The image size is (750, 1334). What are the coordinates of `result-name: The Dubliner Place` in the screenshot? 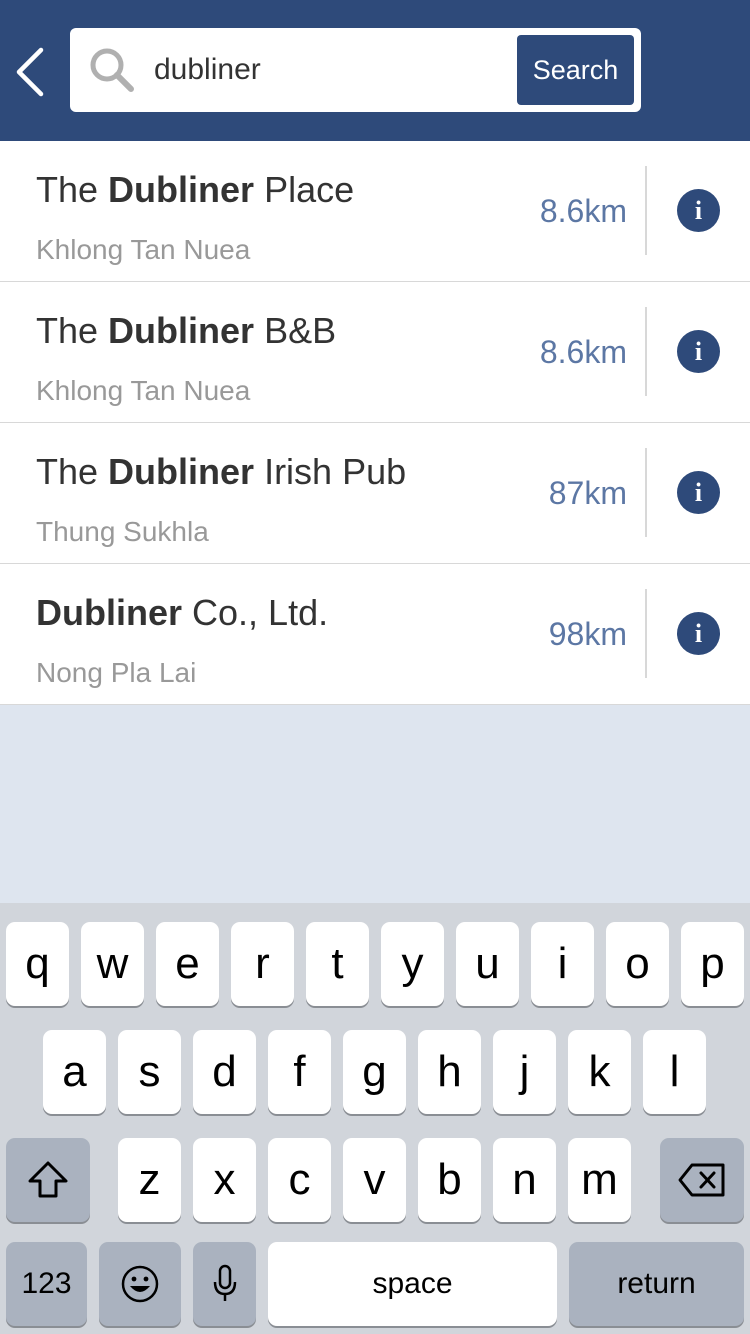 It's located at (195, 189).